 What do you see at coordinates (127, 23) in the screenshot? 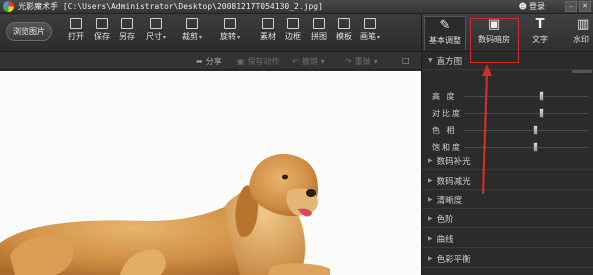
I see `save-as-icon` at bounding box center [127, 23].